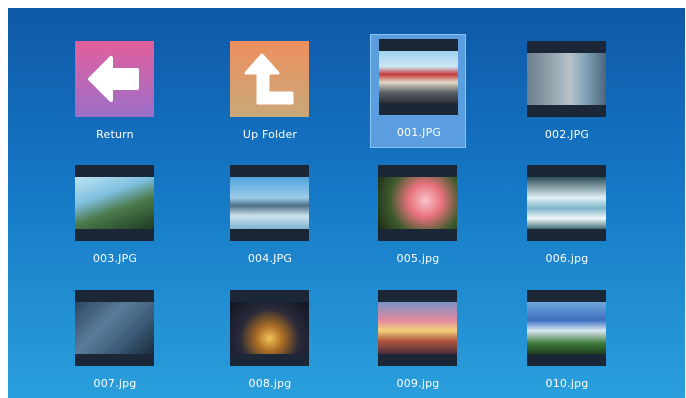  Describe the element at coordinates (418, 383) in the screenshot. I see `file-label-009: 009.jpg` at that location.